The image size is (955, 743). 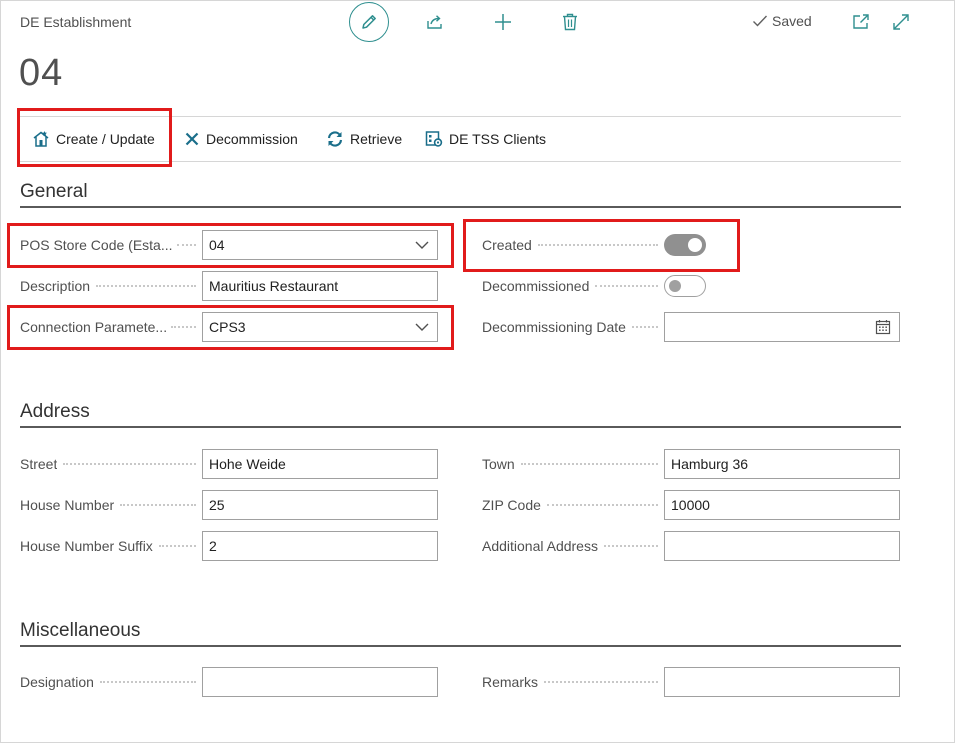 What do you see at coordinates (320, 546) in the screenshot?
I see `house-number-suffix-input: 2` at bounding box center [320, 546].